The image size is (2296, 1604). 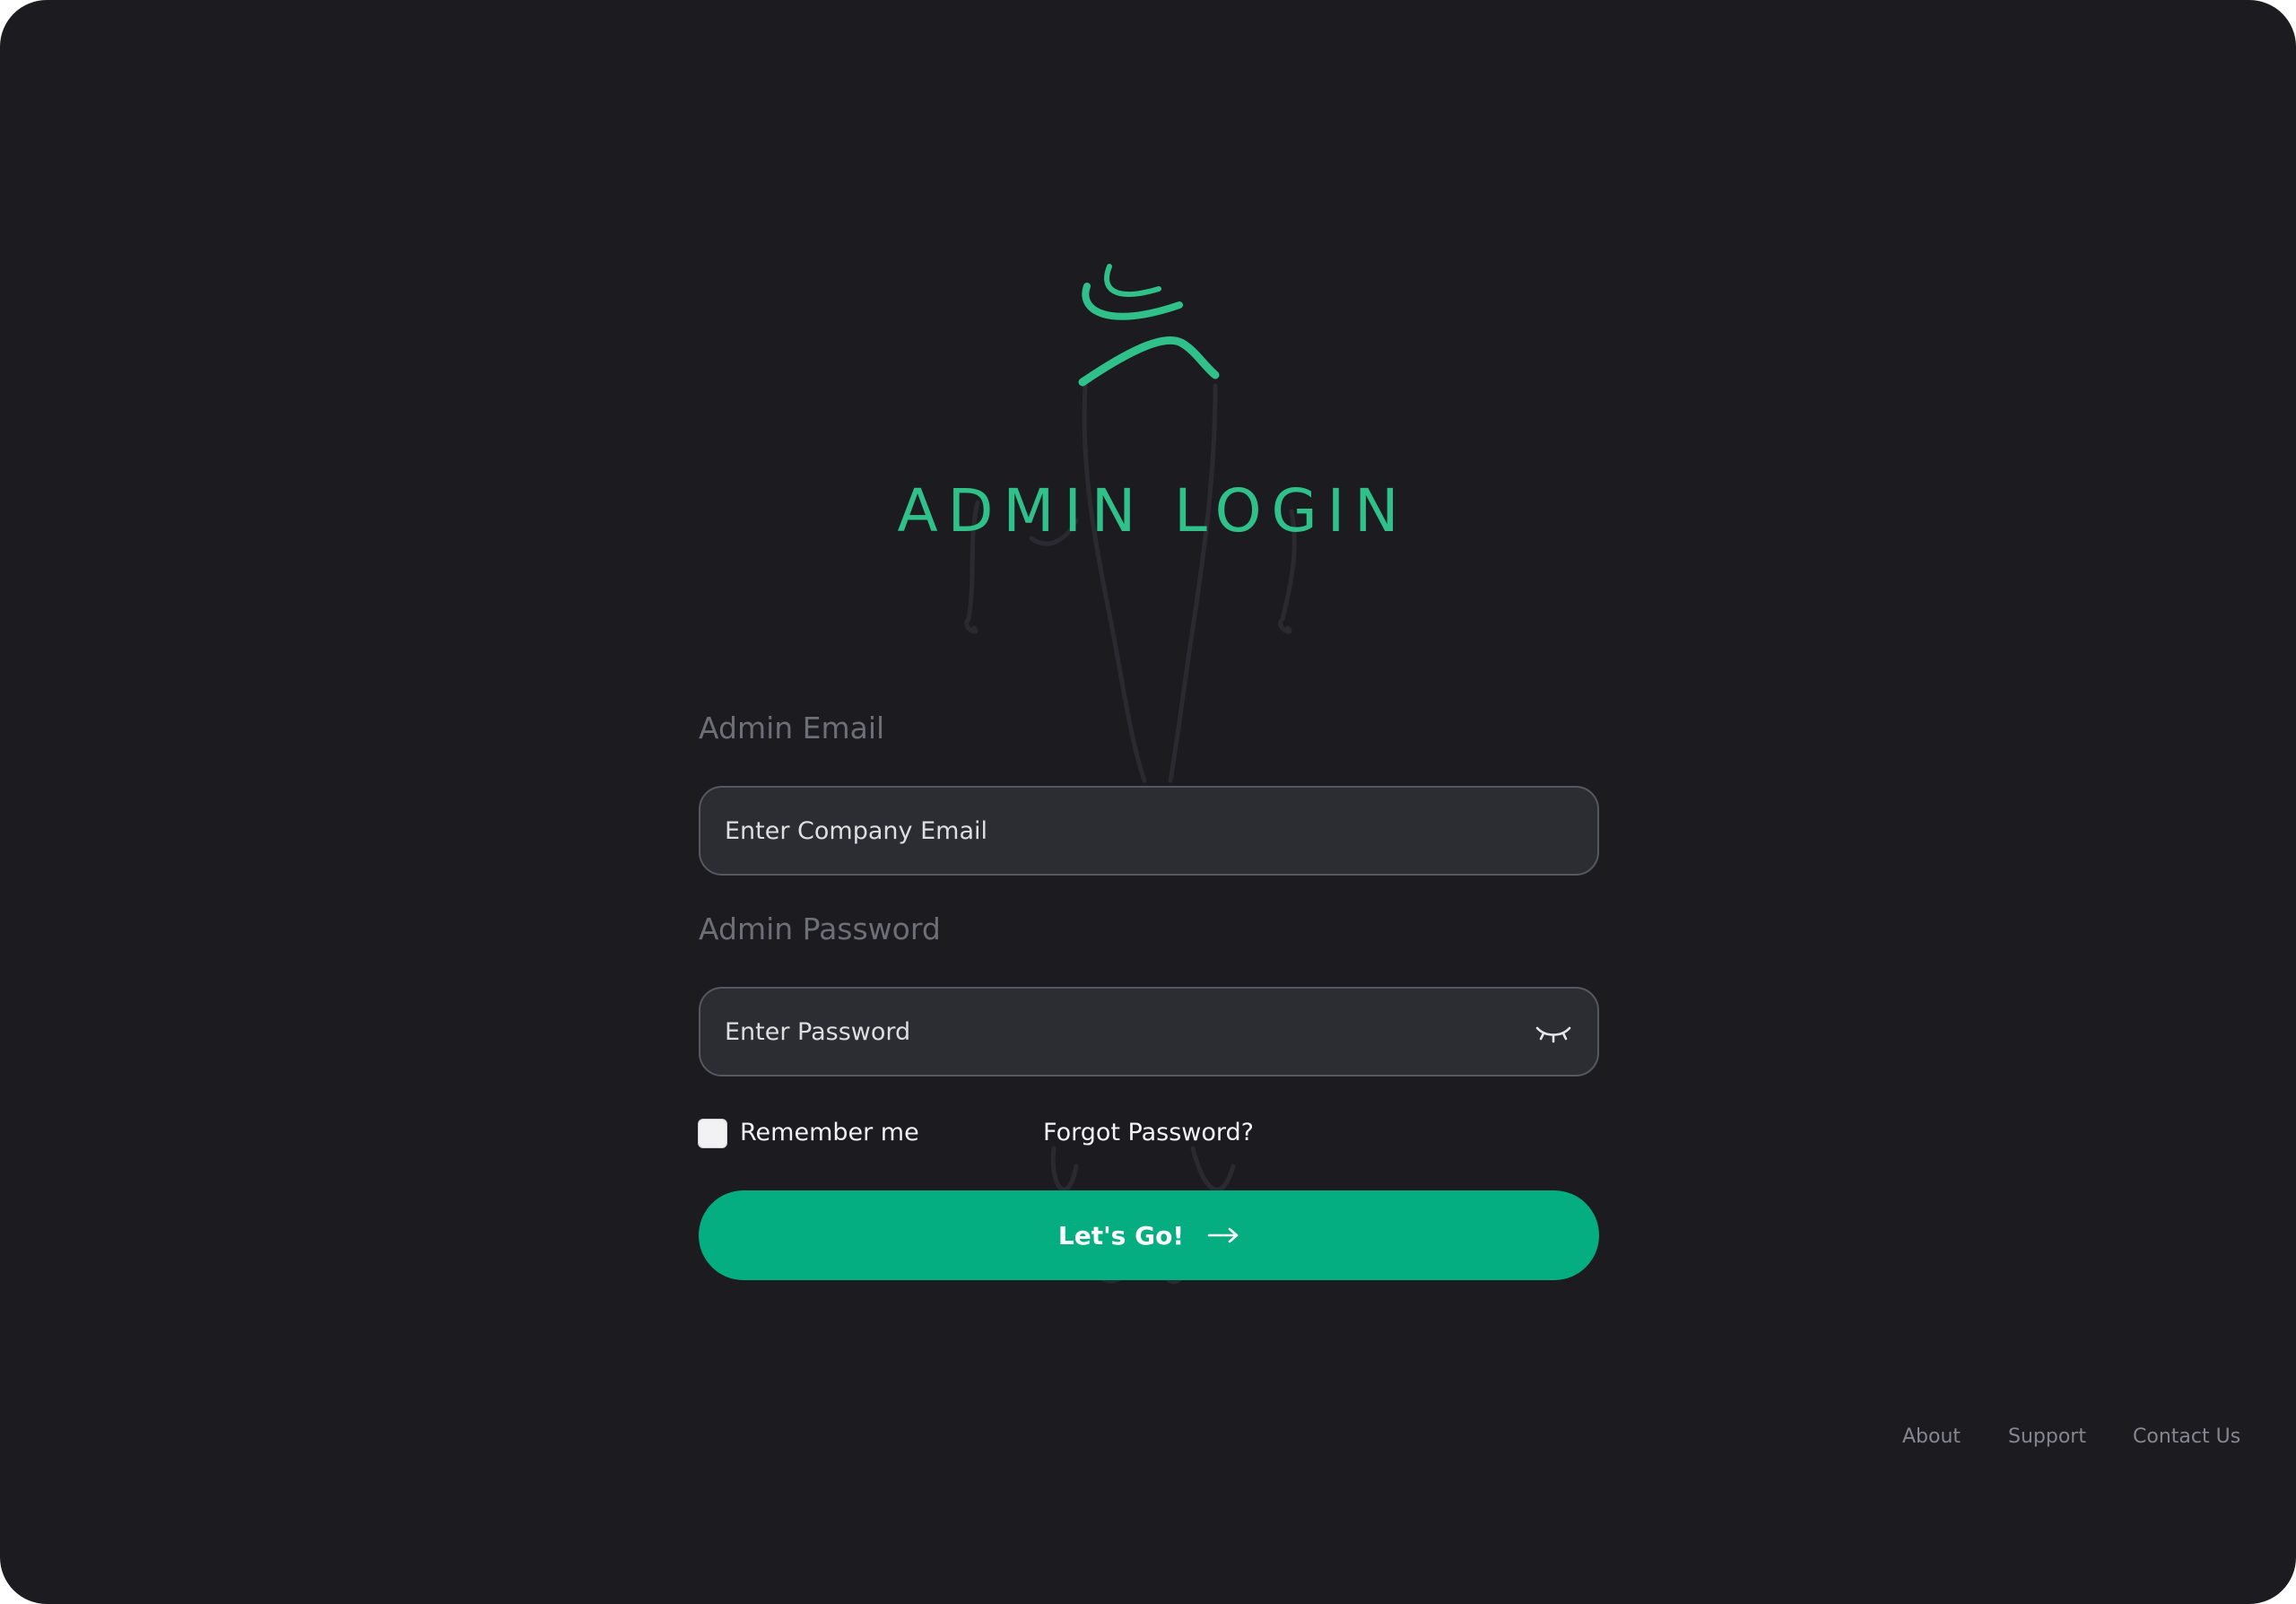 What do you see at coordinates (1149, 325) in the screenshot?
I see `leaf-swirl-logo-icon` at bounding box center [1149, 325].